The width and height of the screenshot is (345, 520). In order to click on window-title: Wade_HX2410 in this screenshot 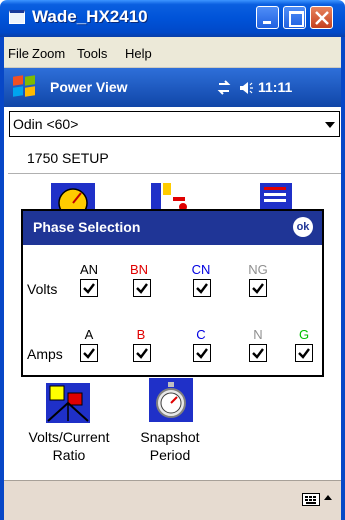, I will do `click(90, 16)`.